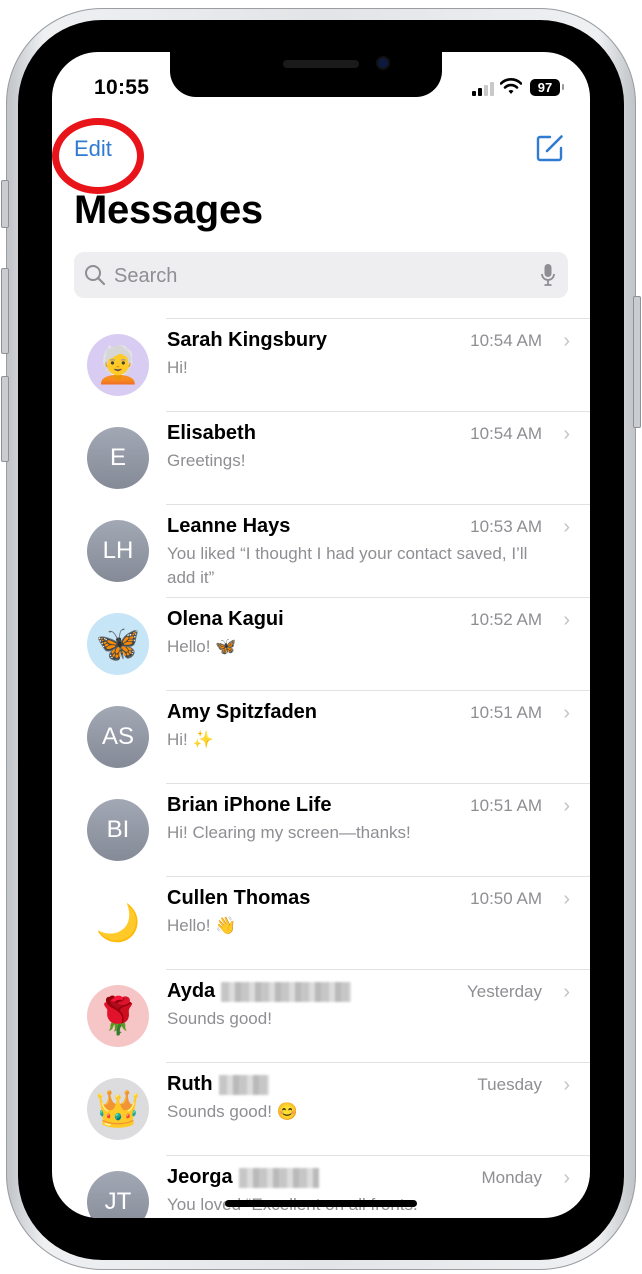 Image resolution: width=642 pixels, height=1274 pixels. I want to click on microphone-icon, so click(548, 275).